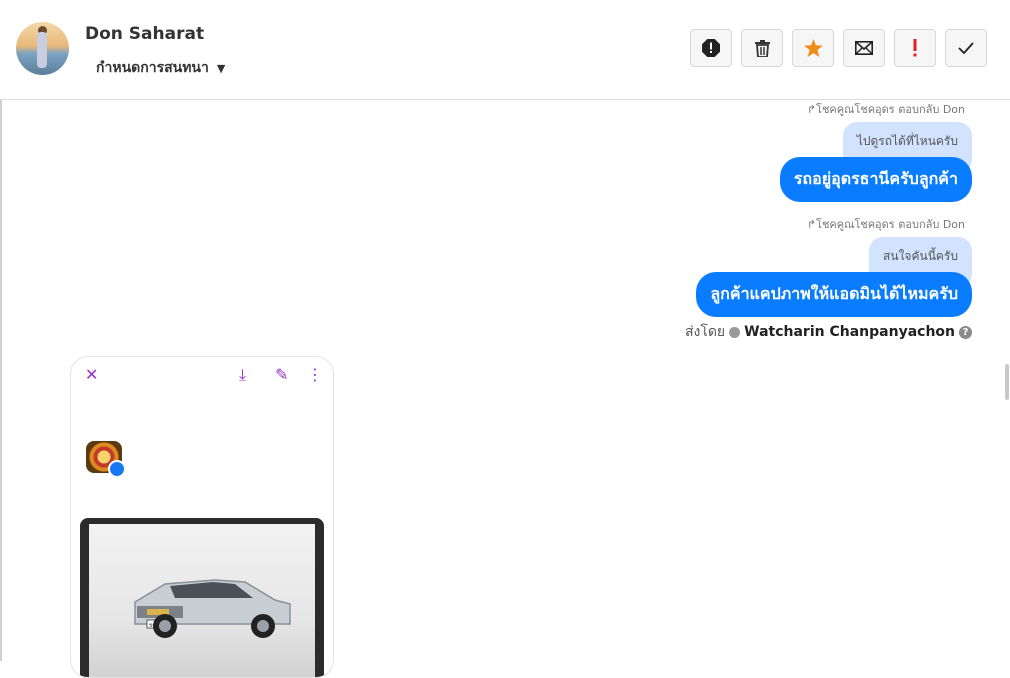 The height and width of the screenshot is (678, 1010). I want to click on help-icon: ?, so click(965, 332).